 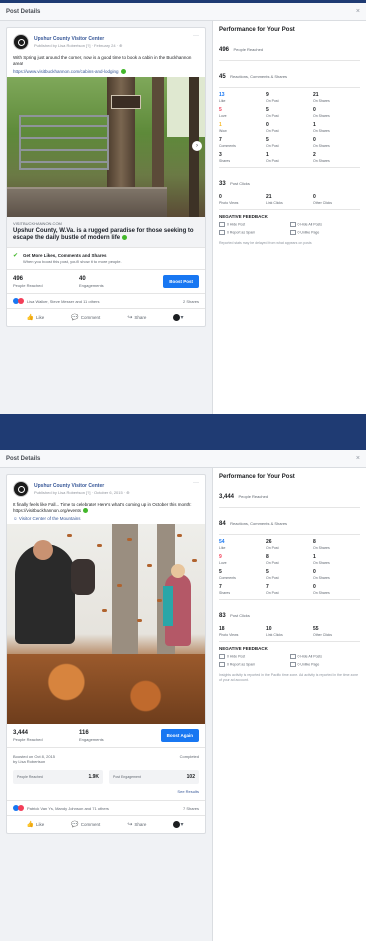 I want to click on comment-label: Comment, so click(x=90, y=824).